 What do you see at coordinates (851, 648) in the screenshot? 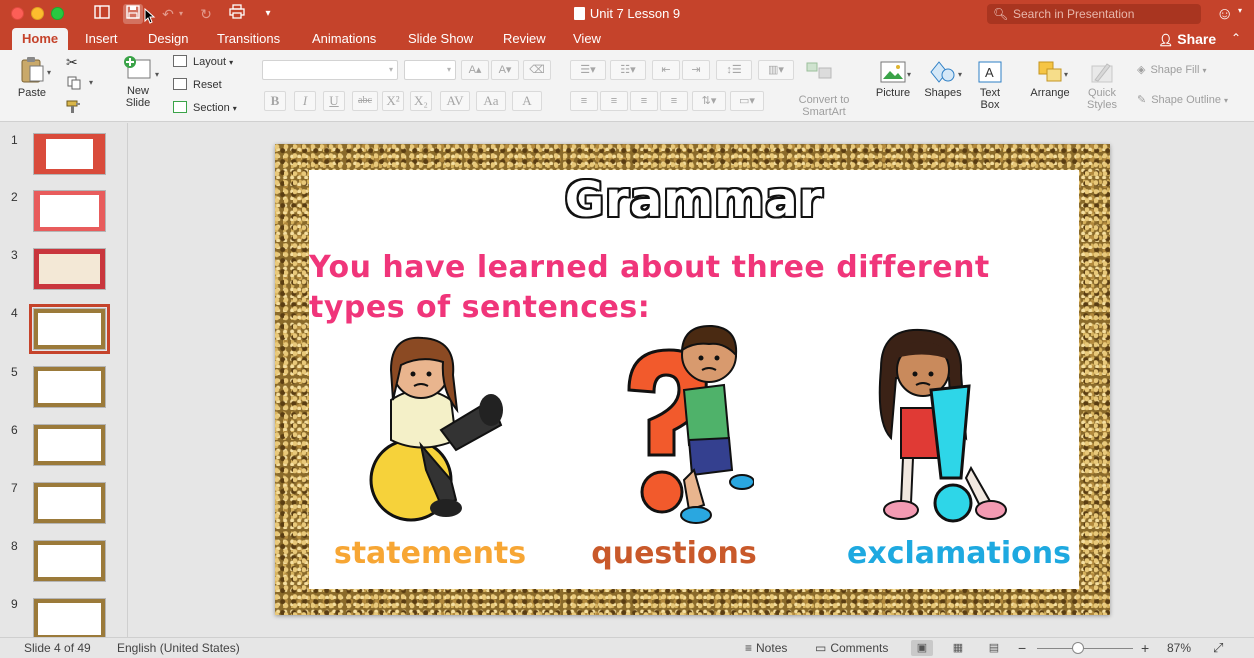
I see `comments-button: ▭ Comments` at bounding box center [851, 648].